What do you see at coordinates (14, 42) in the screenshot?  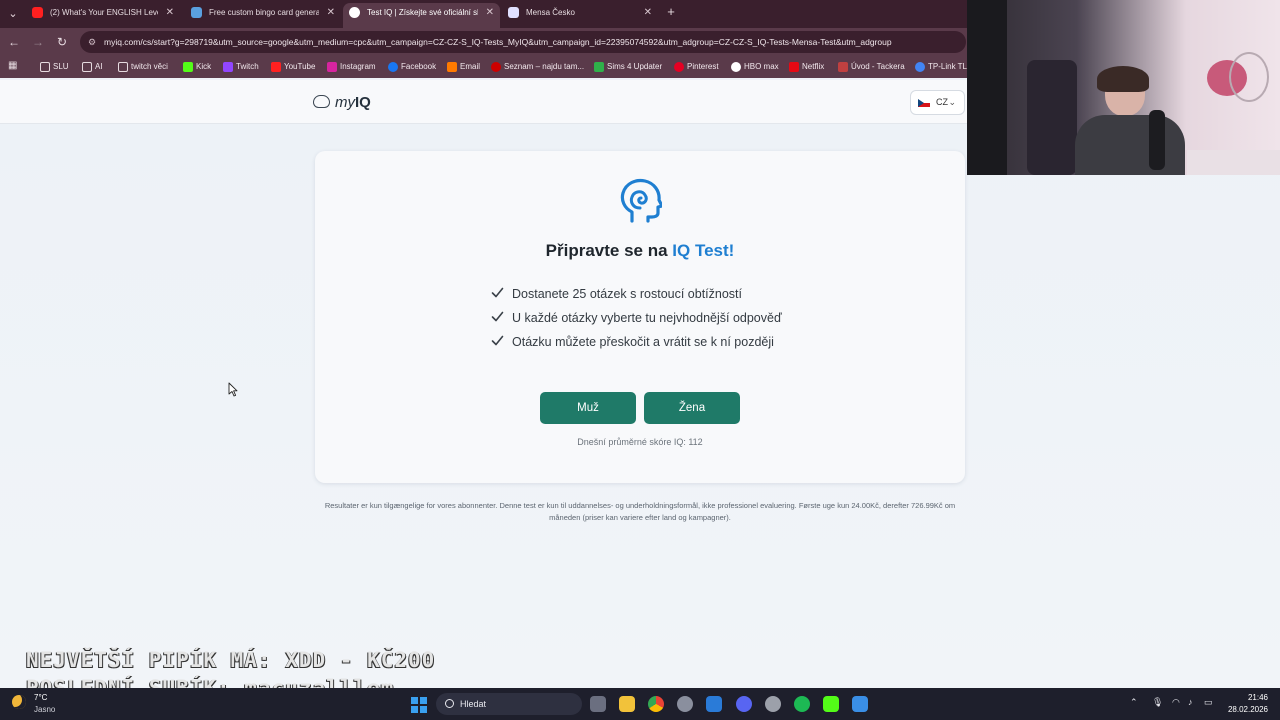 I see `back-arrow-icon: ←` at bounding box center [14, 42].